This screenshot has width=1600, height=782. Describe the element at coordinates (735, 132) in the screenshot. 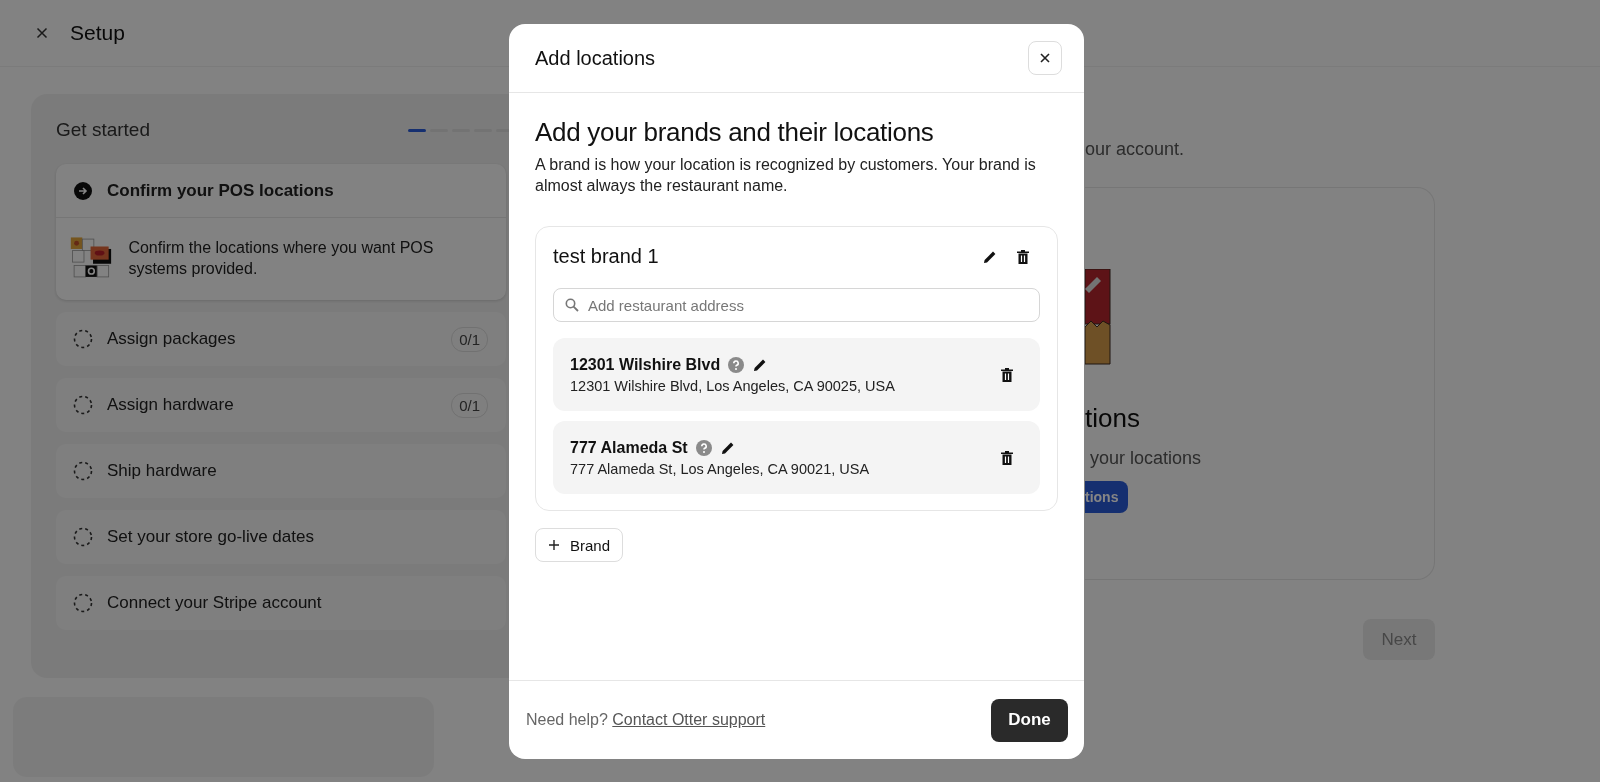

I see `modal-heading: Add your brands and their locations` at that location.